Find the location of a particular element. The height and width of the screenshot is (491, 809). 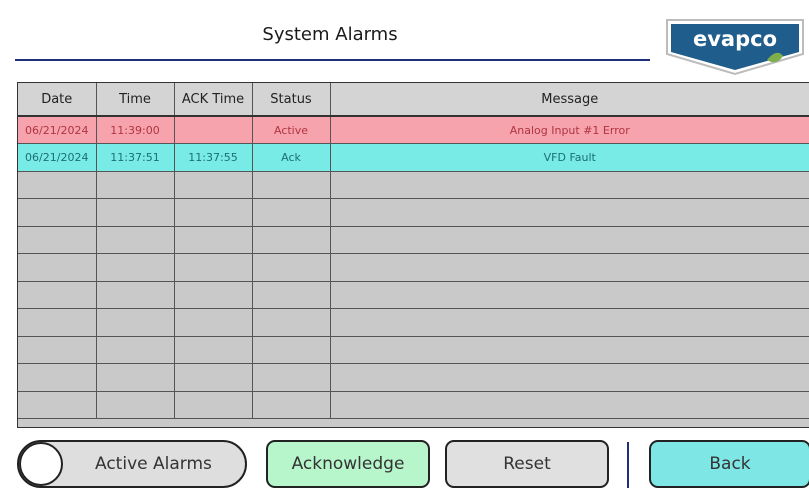

table-header-row: Date Time ACK Time Status Message is located at coordinates (413, 100).